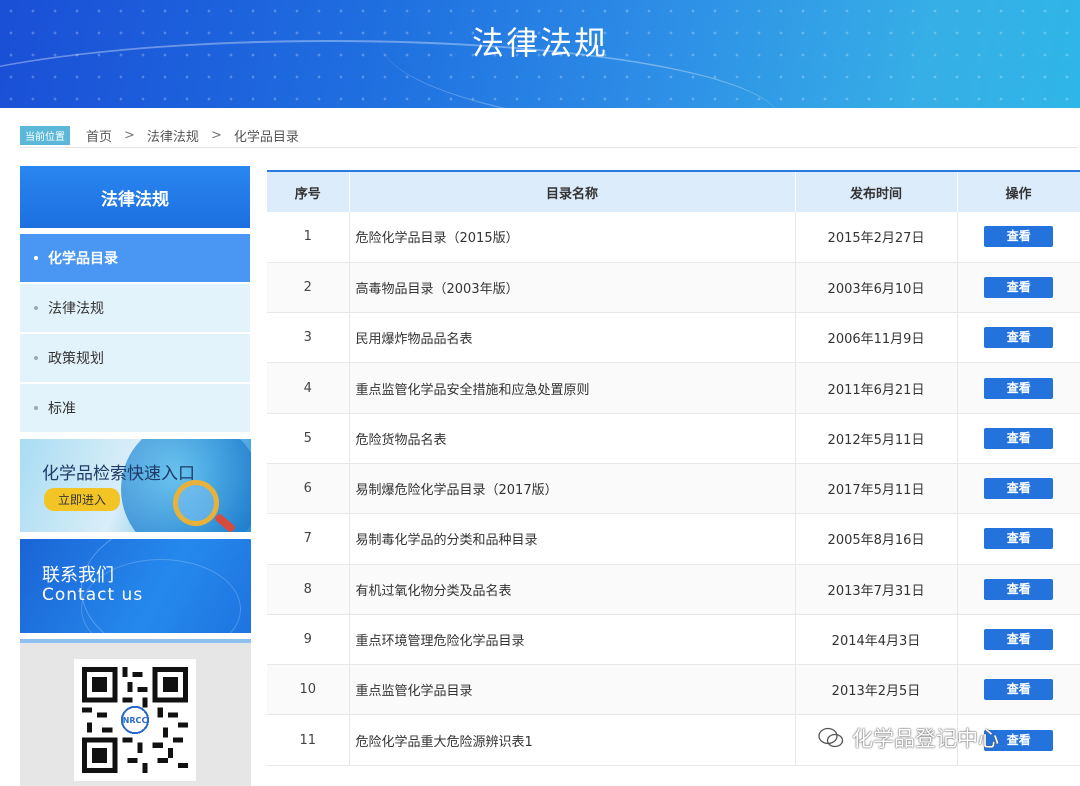 Image resolution: width=1080 pixels, height=786 pixels. I want to click on qr-code: NRCC, so click(135, 720).